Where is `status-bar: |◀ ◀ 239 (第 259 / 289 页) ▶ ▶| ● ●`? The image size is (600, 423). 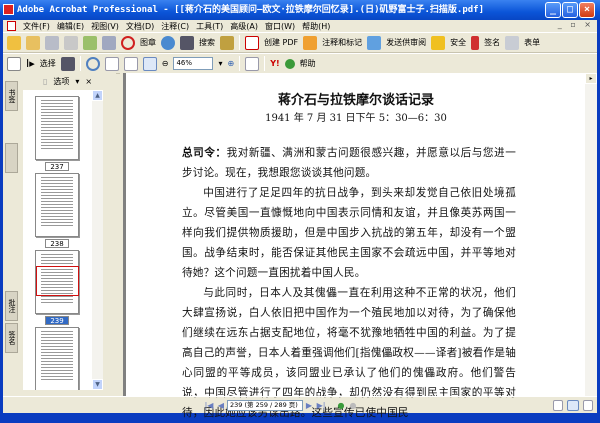 status-bar: |◀ ◀ 239 (第 259 / 289 页) ▶ ▶| ● ● is located at coordinates (300, 404).